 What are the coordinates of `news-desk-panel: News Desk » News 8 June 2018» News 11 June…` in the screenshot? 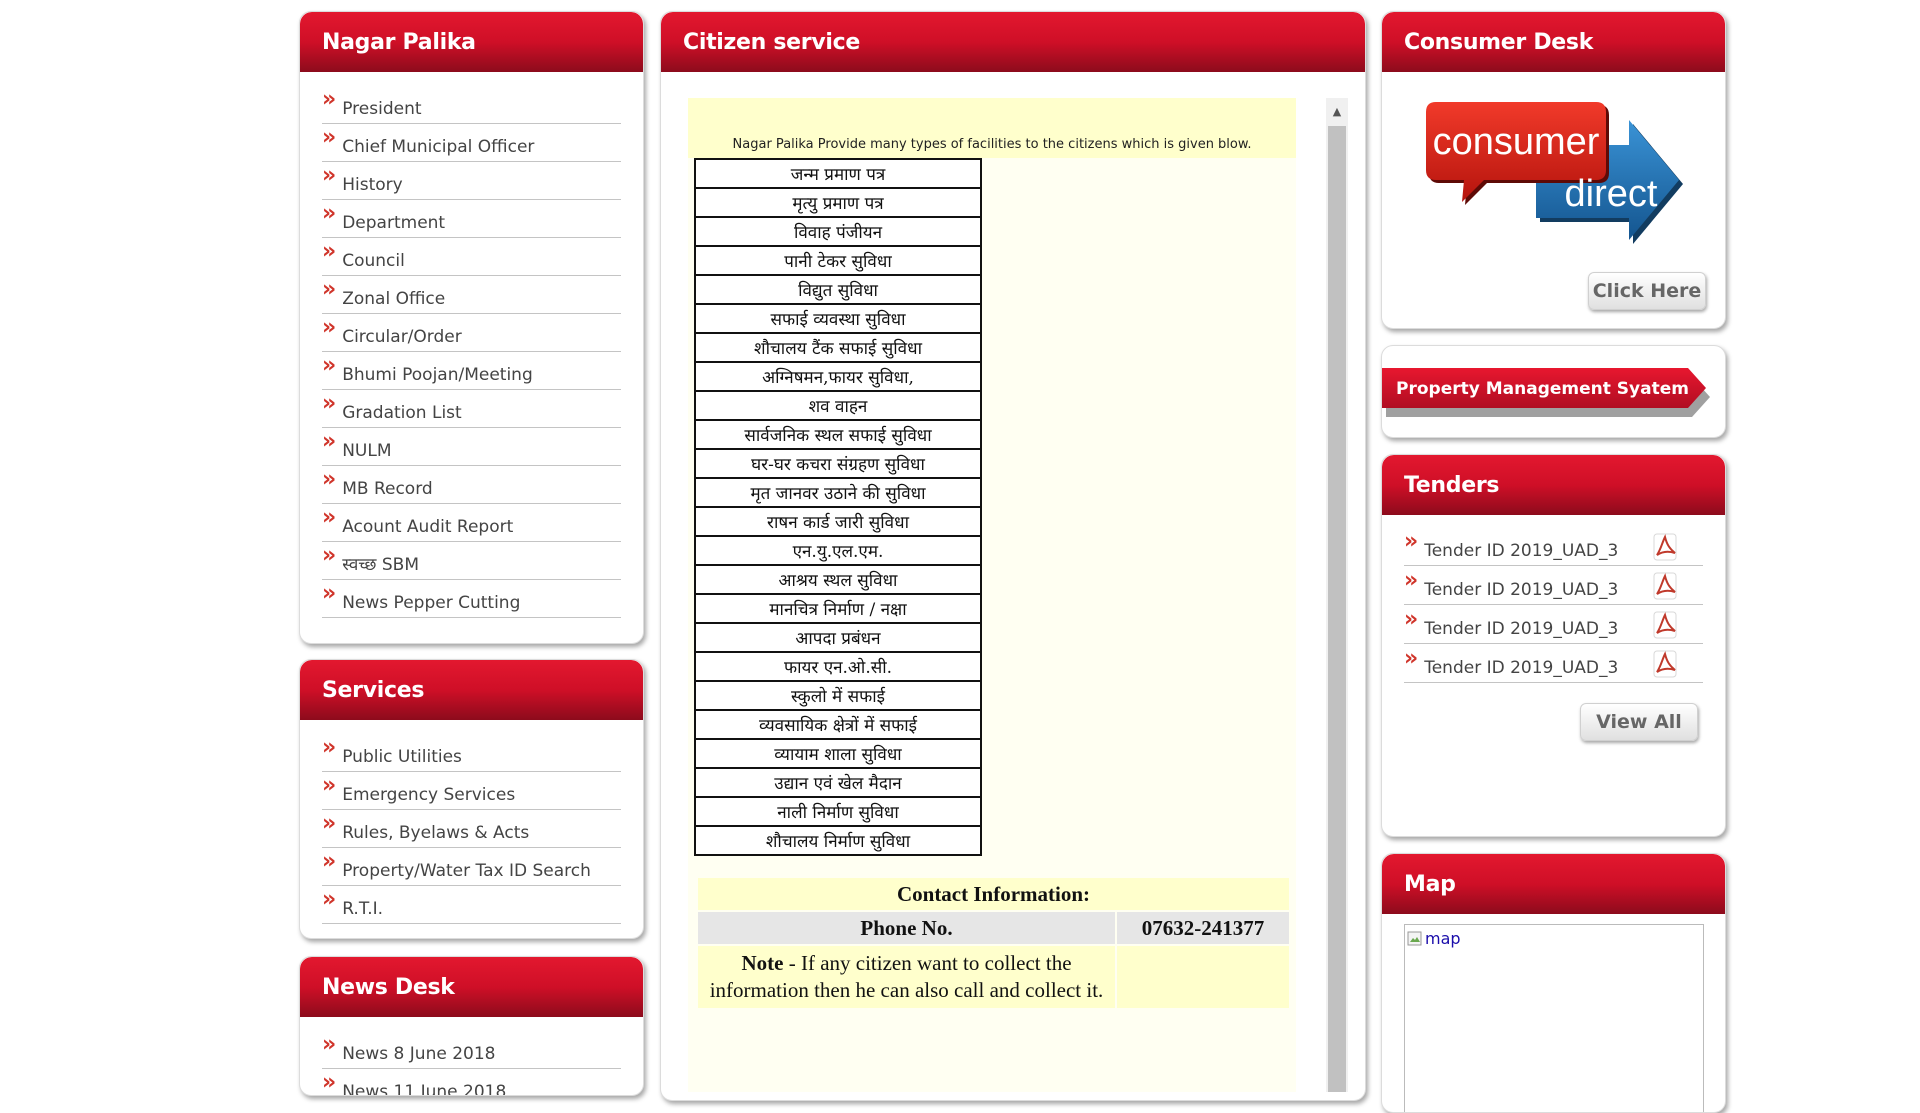 It's located at (471, 1026).